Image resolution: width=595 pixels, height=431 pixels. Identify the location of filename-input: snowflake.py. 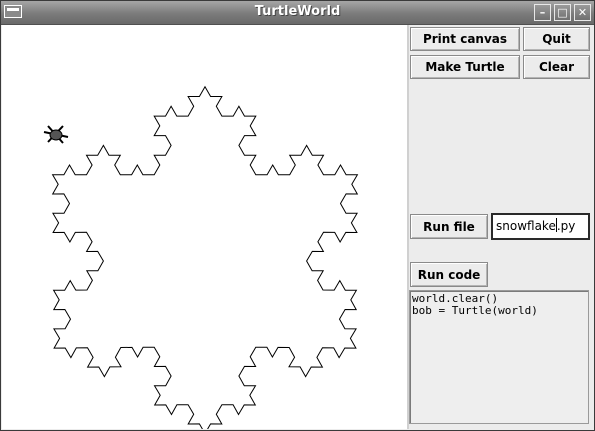
(540, 226).